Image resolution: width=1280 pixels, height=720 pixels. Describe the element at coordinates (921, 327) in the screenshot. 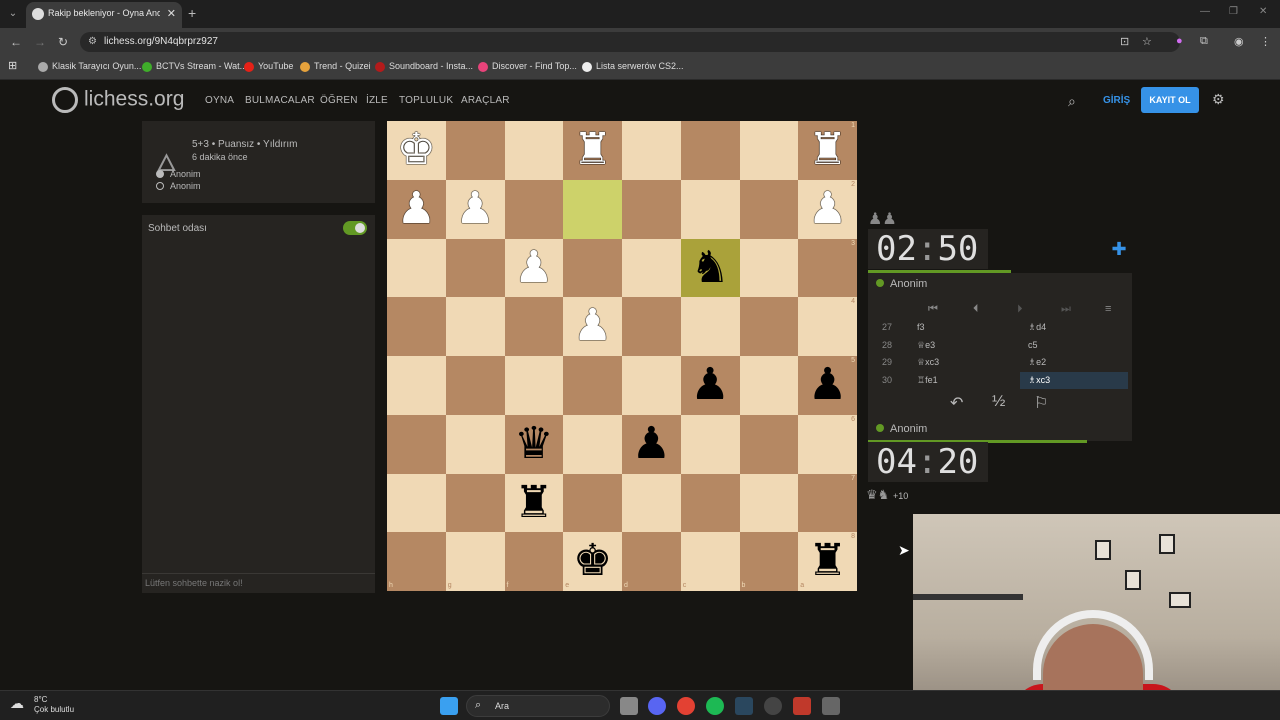

I see `white-move: f3` at that location.